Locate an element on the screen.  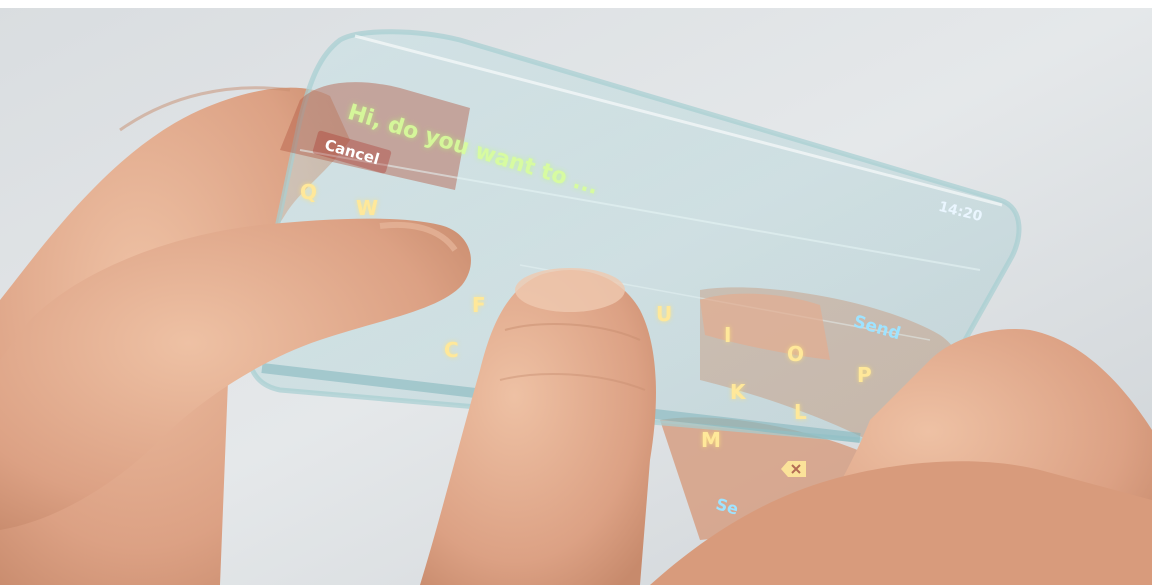
backspace-icon is located at coordinates (794, 469).